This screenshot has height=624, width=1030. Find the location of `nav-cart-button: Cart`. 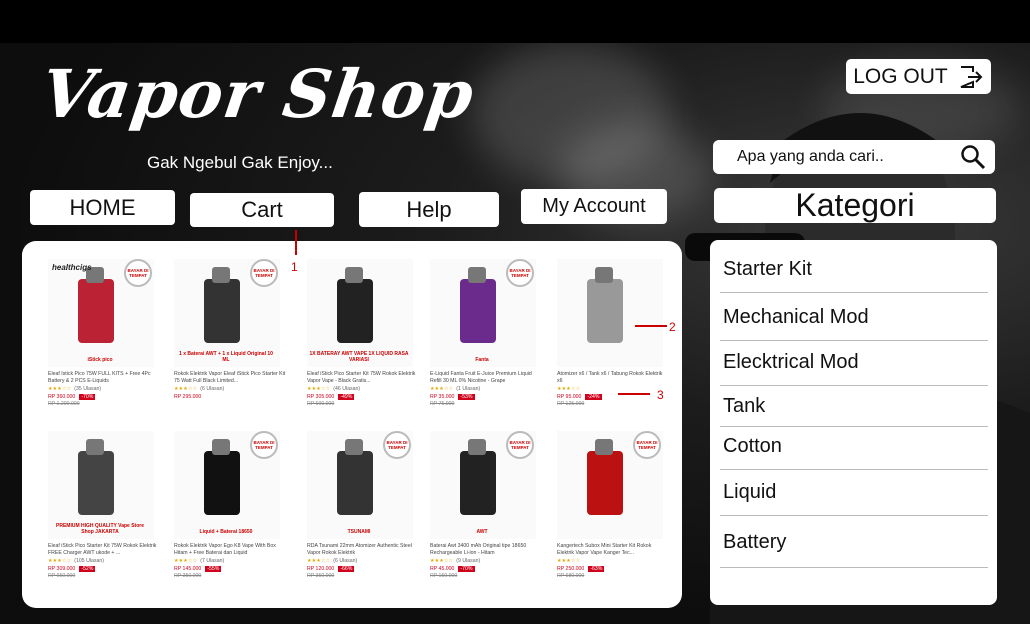

nav-cart-button: Cart is located at coordinates (262, 210).